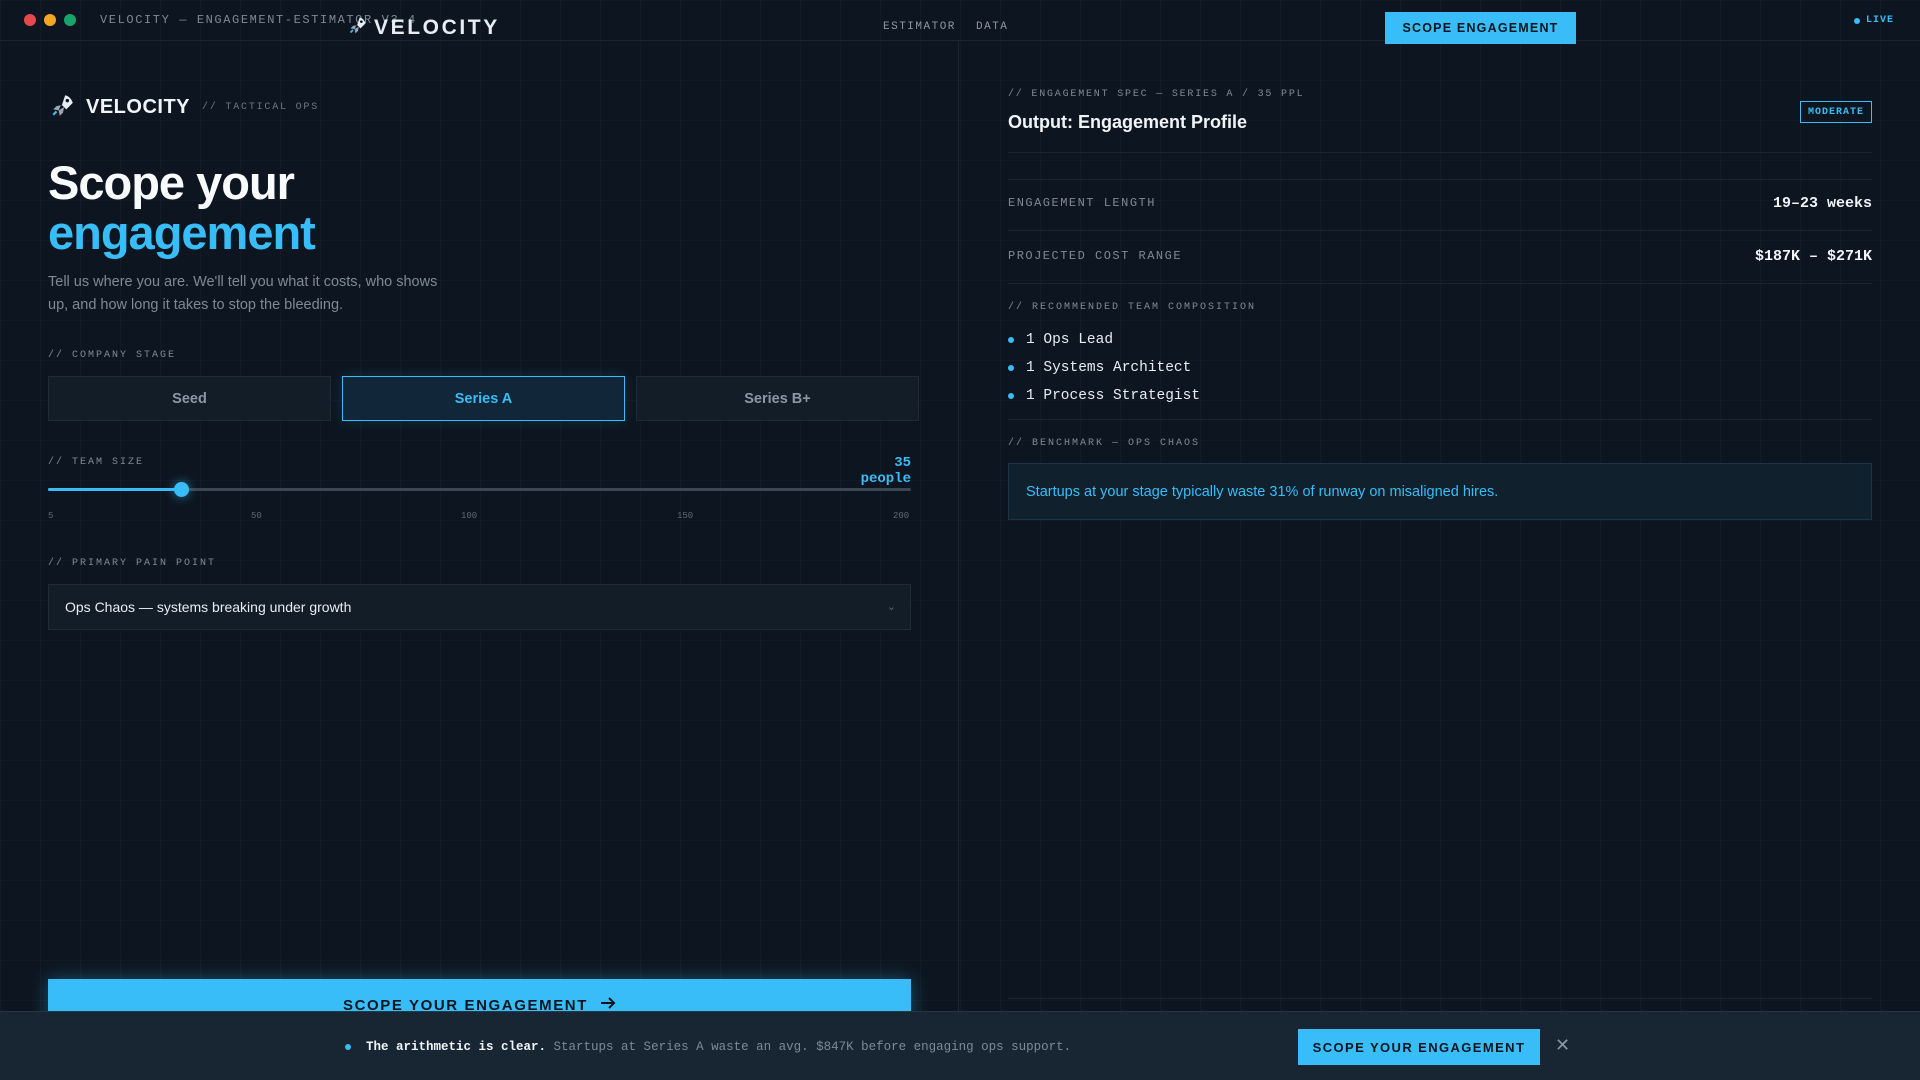 The width and height of the screenshot is (1920, 1080). Describe the element at coordinates (30, 20) in the screenshot. I see `window-close-dot` at that location.